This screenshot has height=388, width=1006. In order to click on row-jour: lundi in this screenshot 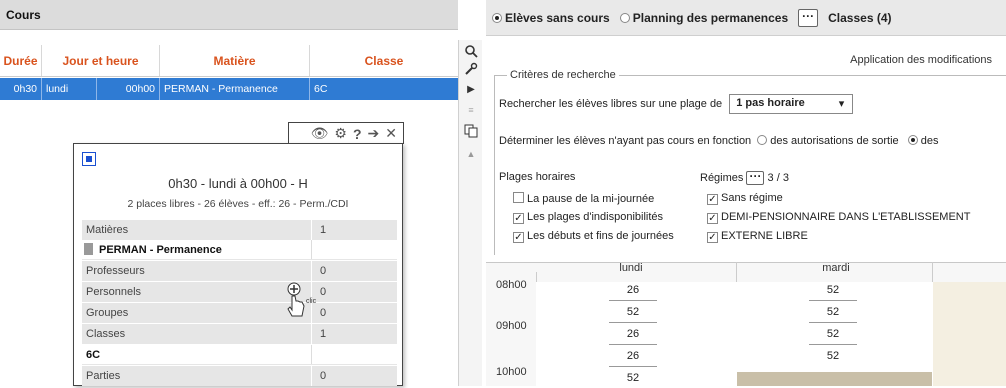, I will do `click(69, 89)`.